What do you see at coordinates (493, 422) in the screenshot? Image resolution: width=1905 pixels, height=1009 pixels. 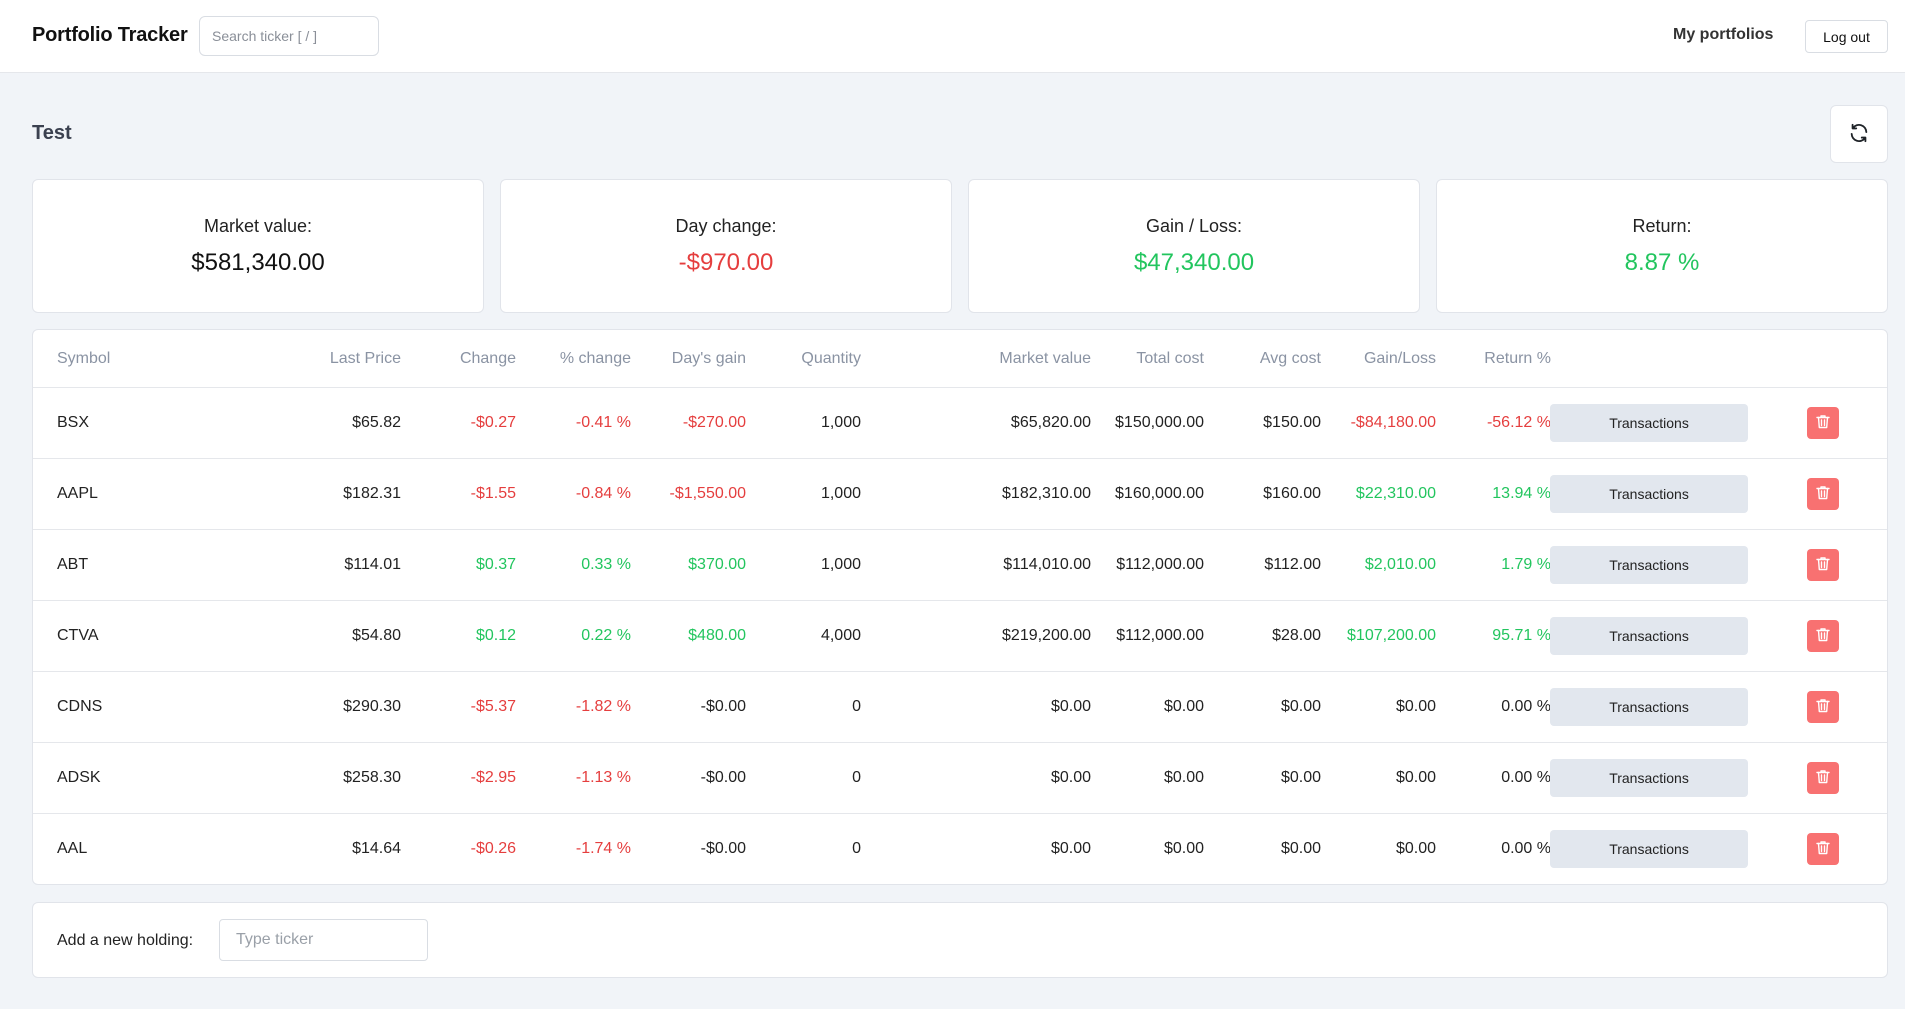 I see `cell-change: -$0.27` at bounding box center [493, 422].